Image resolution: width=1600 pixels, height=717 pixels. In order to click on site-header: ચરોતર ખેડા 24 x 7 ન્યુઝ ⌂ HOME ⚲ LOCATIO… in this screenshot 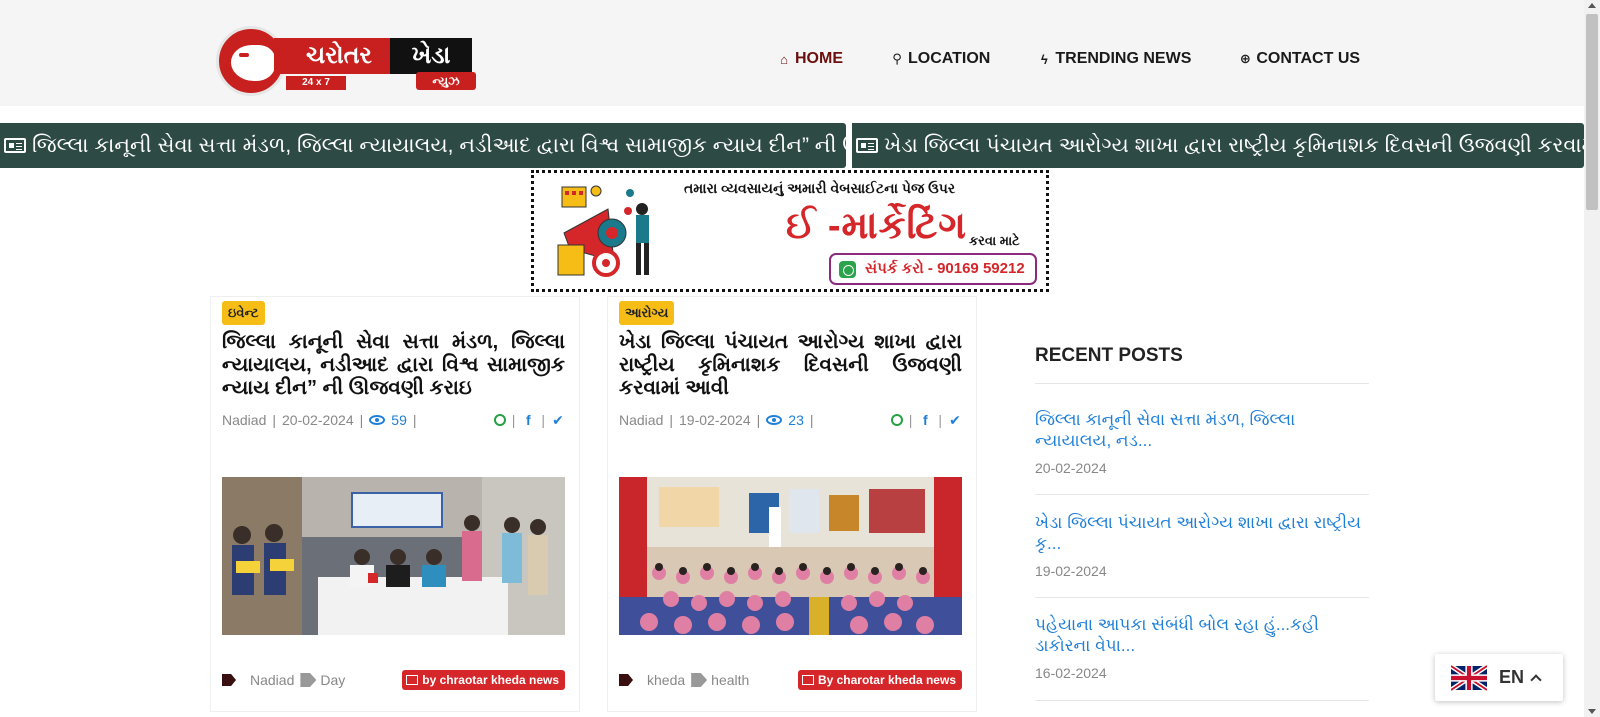, I will do `click(792, 53)`.